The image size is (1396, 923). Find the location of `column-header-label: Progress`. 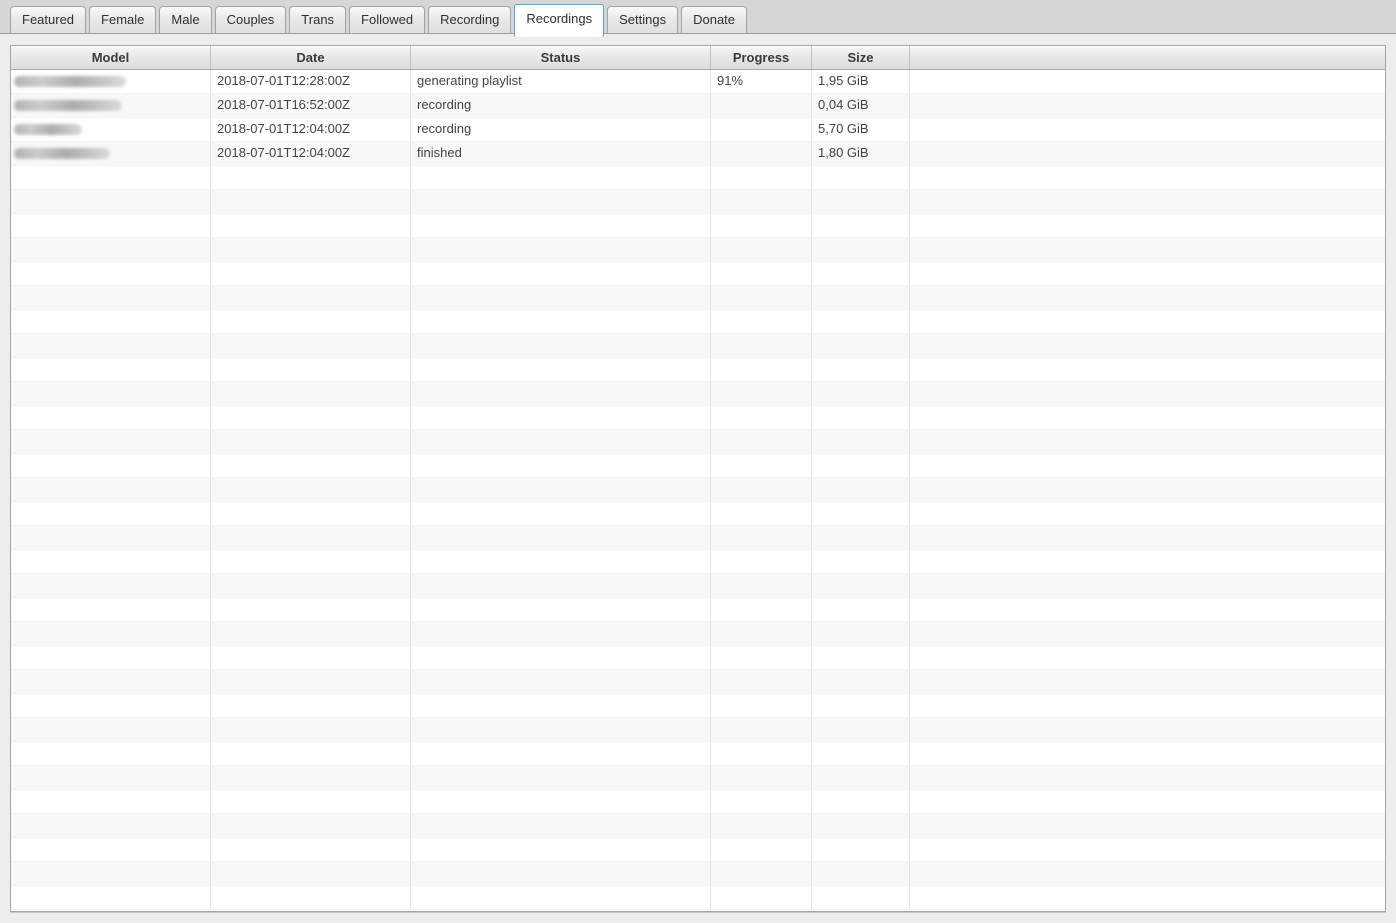

column-header-label: Progress is located at coordinates (761, 57).